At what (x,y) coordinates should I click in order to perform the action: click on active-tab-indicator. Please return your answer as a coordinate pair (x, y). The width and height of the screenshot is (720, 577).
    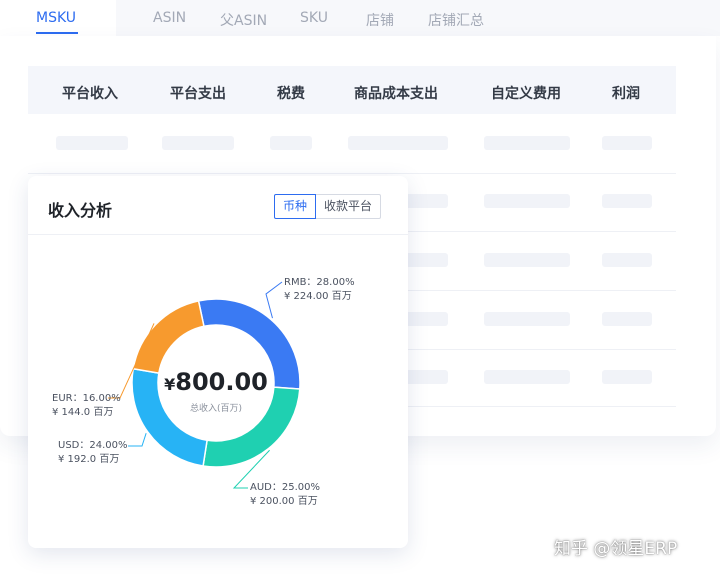
    Looking at the image, I should click on (57, 33).